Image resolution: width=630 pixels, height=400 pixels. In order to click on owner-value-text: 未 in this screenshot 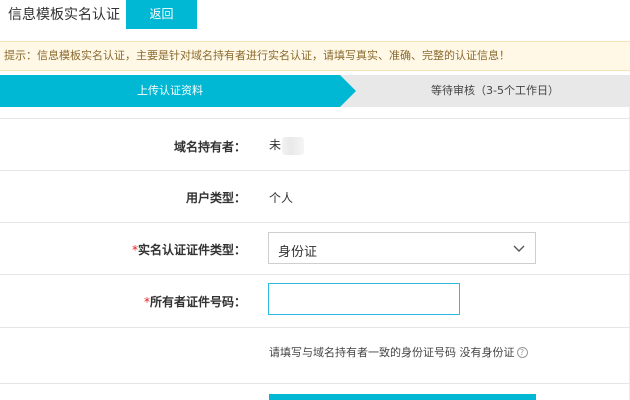, I will do `click(275, 145)`.